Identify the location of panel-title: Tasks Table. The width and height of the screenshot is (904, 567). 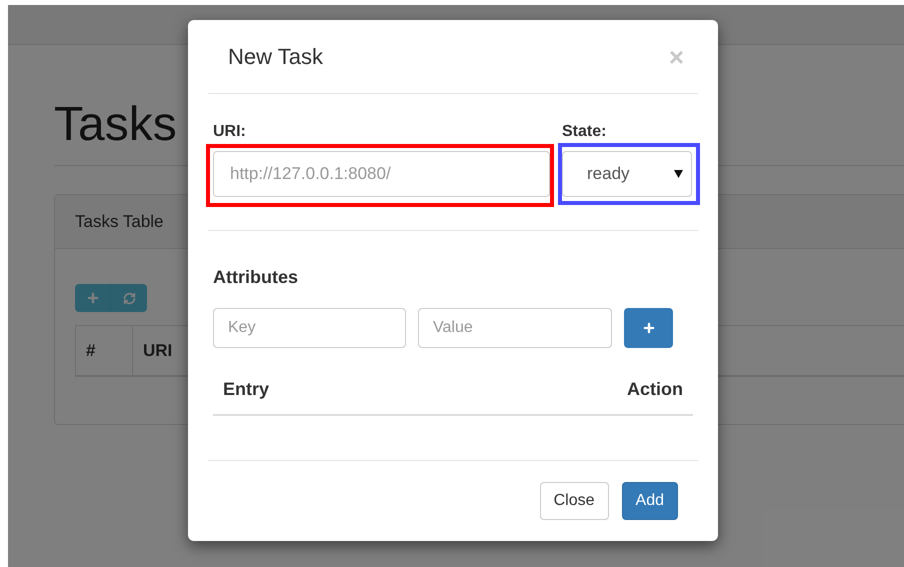
(119, 221).